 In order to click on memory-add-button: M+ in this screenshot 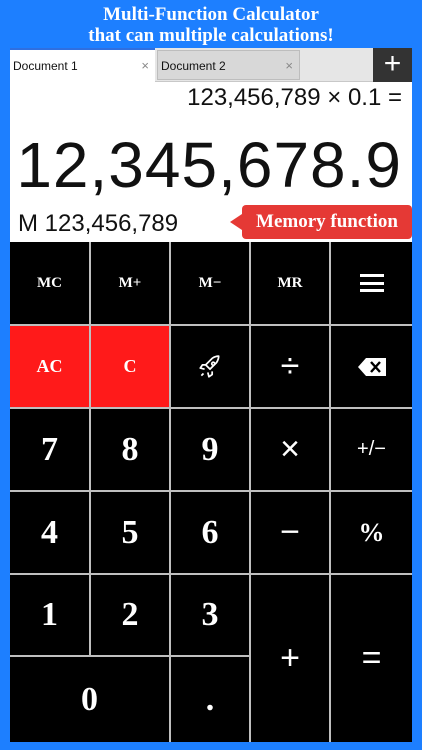, I will do `click(130, 283)`.